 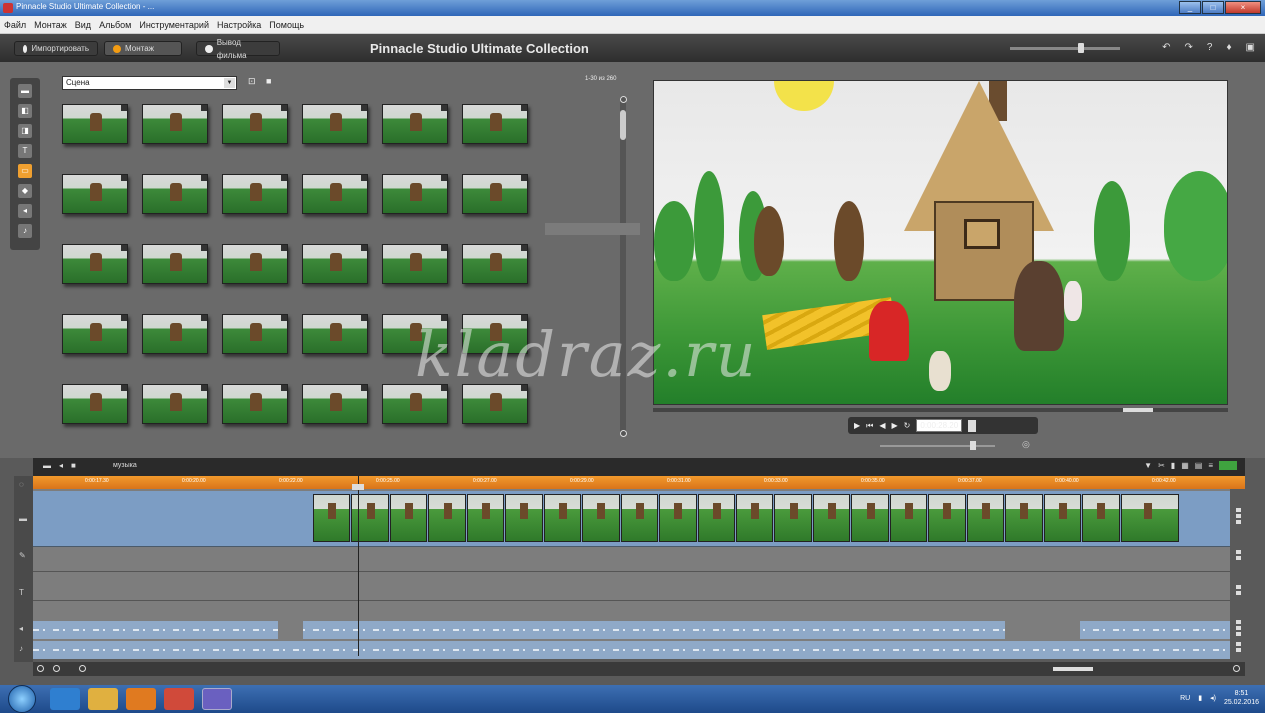 What do you see at coordinates (869, 426) in the screenshot?
I see `go-to-start-icon: ⏮` at bounding box center [869, 426].